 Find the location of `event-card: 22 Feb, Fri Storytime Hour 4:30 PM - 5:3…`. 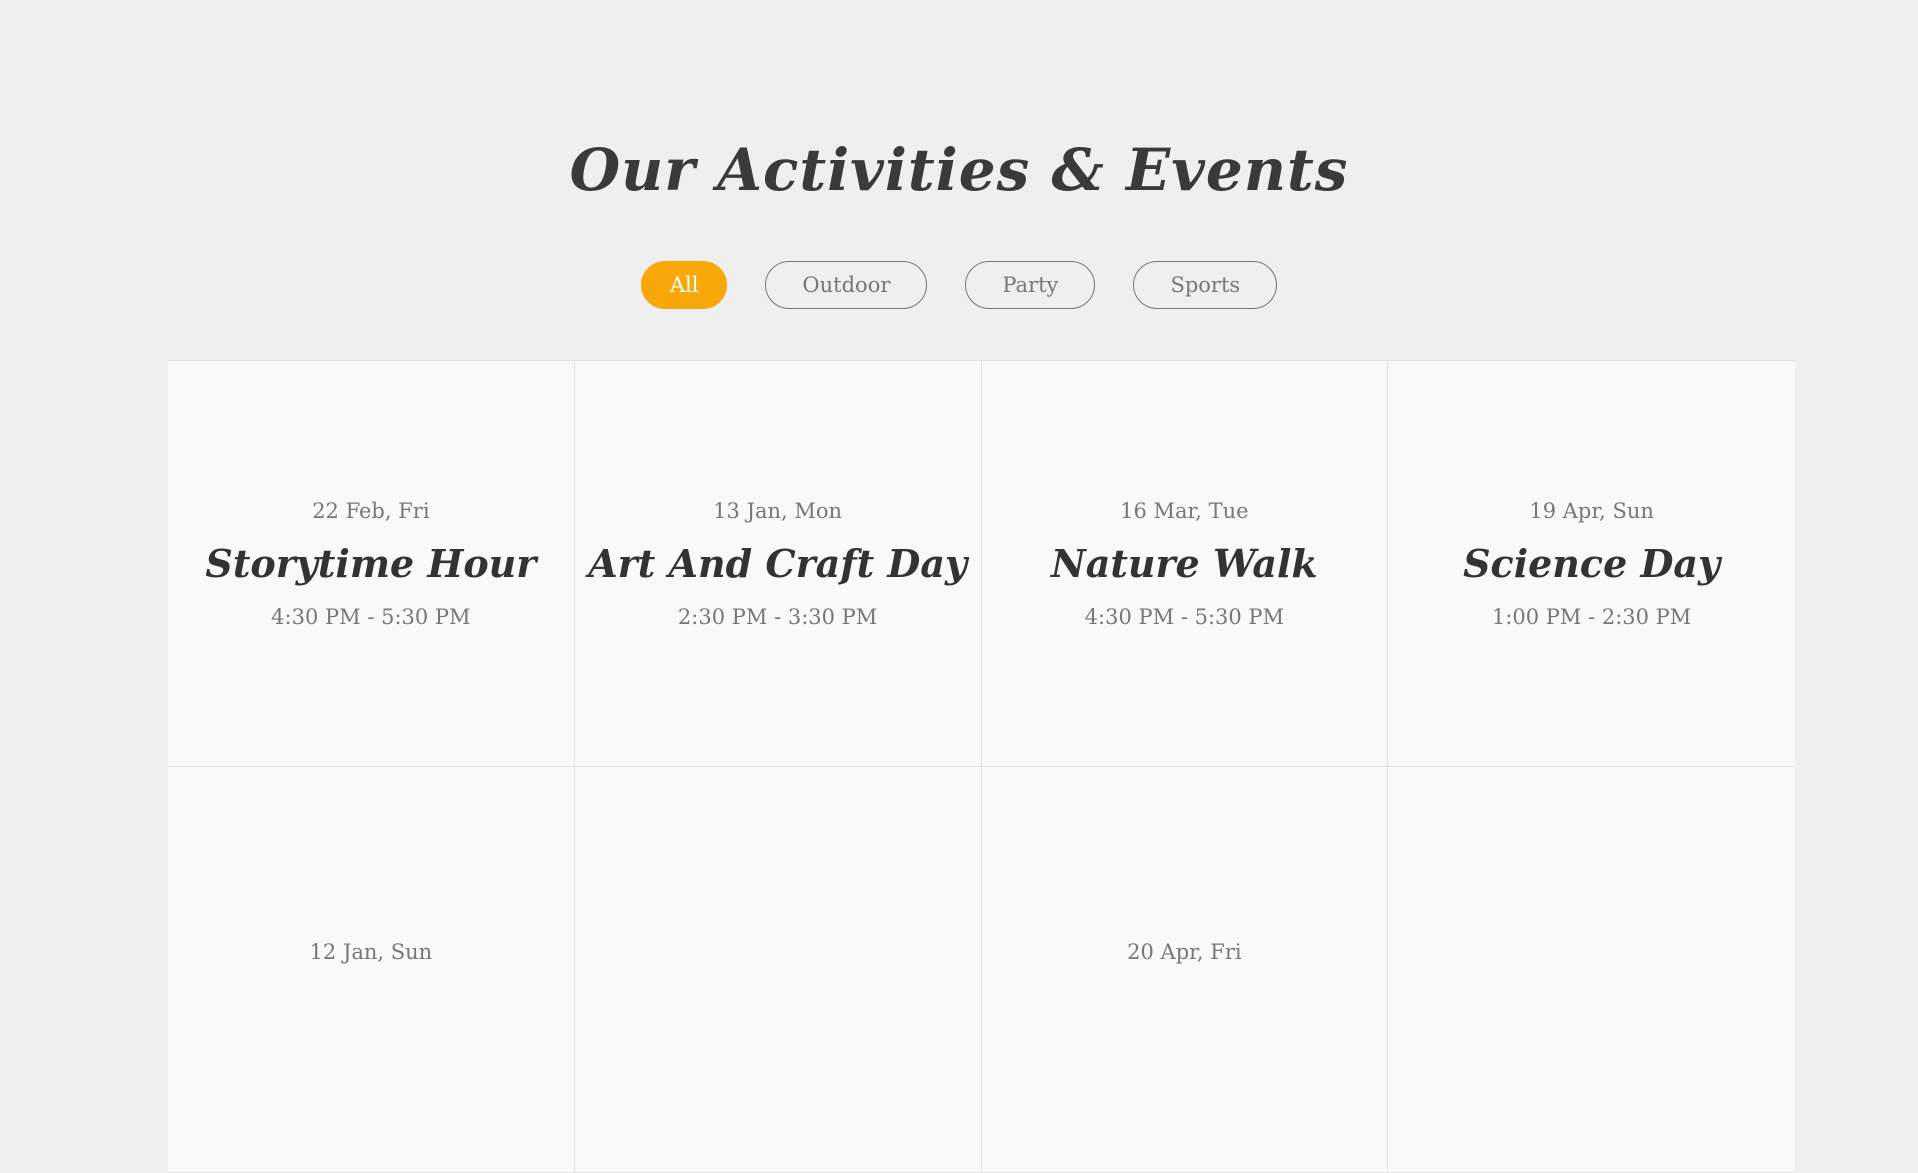

event-card: 22 Feb, Fri Storytime Hour 4:30 PM - 5:3… is located at coordinates (371, 564).